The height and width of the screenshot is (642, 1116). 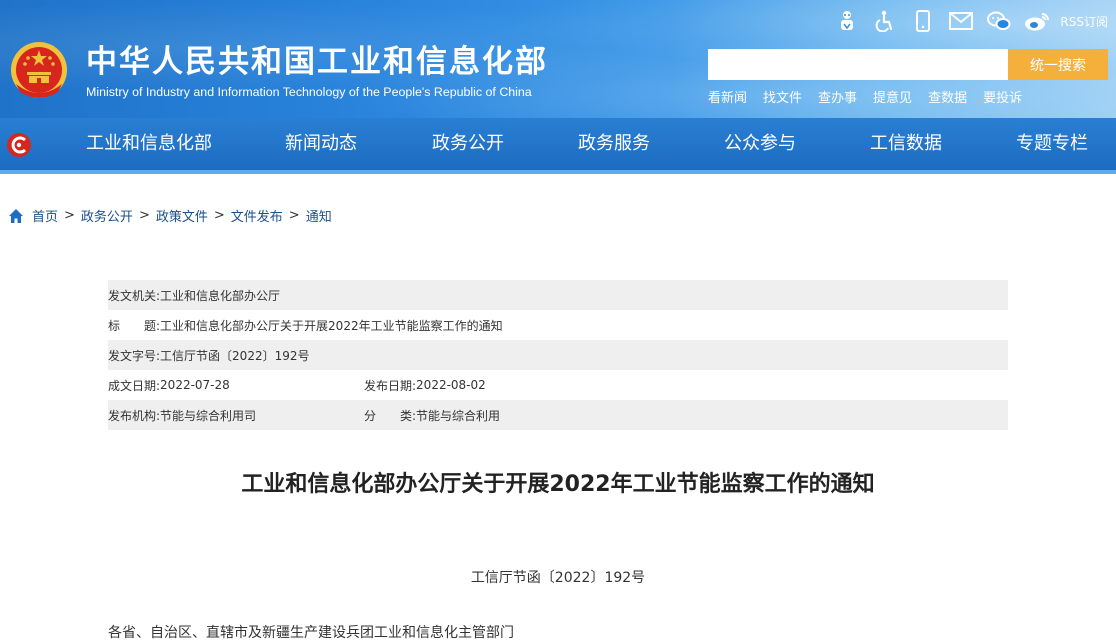 What do you see at coordinates (19, 145) in the screenshot?
I see `china-gov-logo-icon` at bounding box center [19, 145].